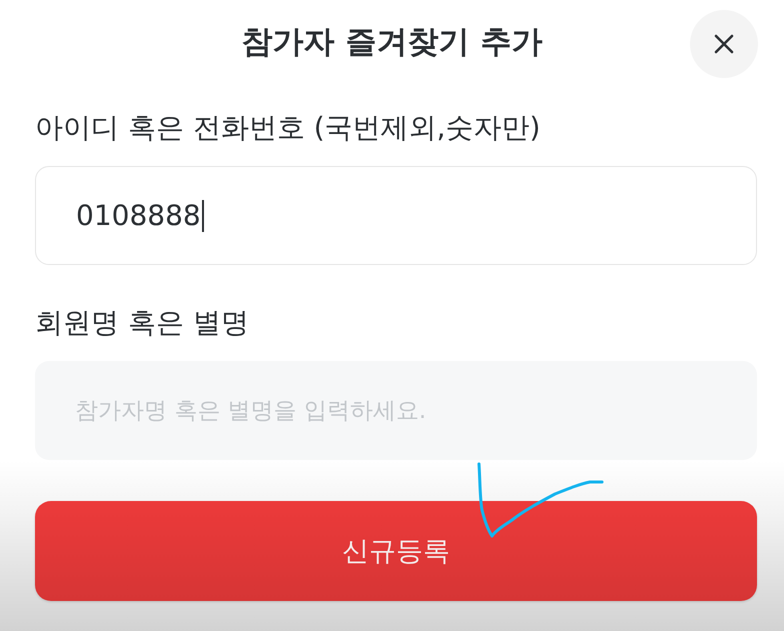 This screenshot has width=784, height=631. What do you see at coordinates (392, 42) in the screenshot?
I see `dialog-title: 참가자 즐겨찾기 추가` at bounding box center [392, 42].